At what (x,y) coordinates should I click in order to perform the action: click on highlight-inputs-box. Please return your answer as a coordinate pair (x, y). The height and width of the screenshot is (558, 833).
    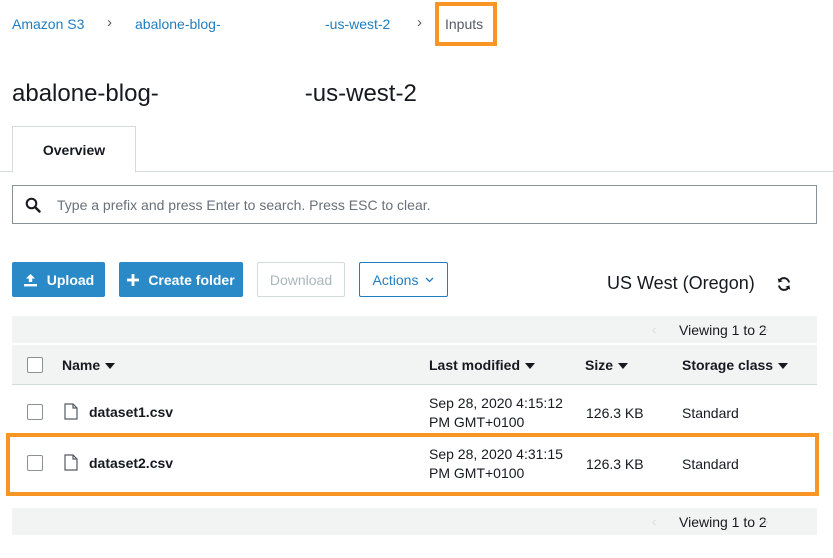
    Looking at the image, I should click on (466, 24).